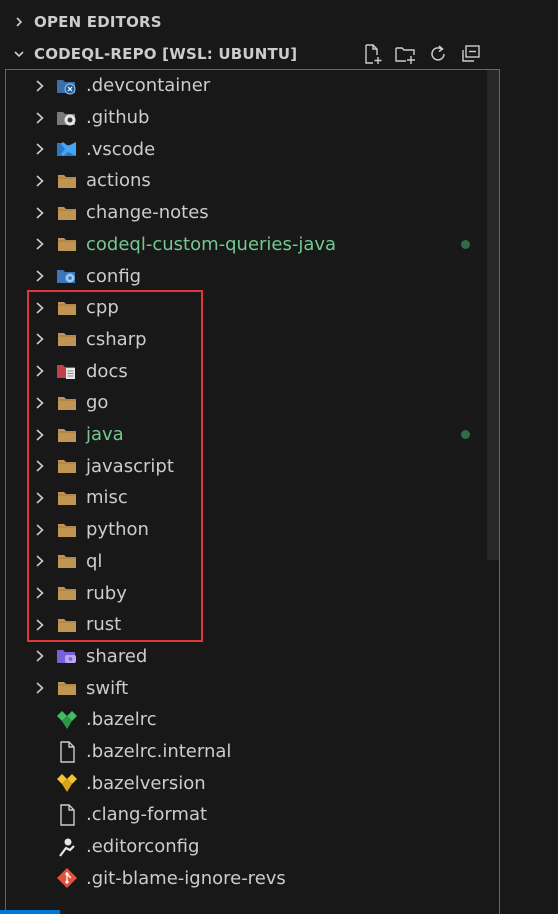  Describe the element at coordinates (245, 213) in the screenshot. I see `tree-folder-row: change-notes` at that location.